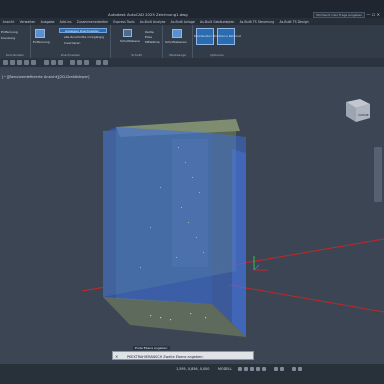 The image size is (384, 384). I want to click on viewcube: VORNE, so click(358, 110).